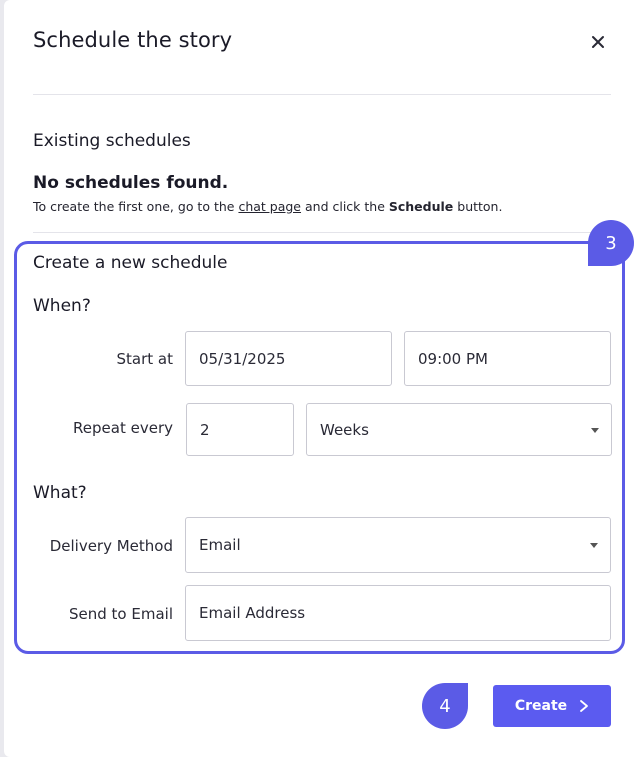  What do you see at coordinates (112, 141) in the screenshot?
I see `existing-schedules-heading: Existing schedules` at bounding box center [112, 141].